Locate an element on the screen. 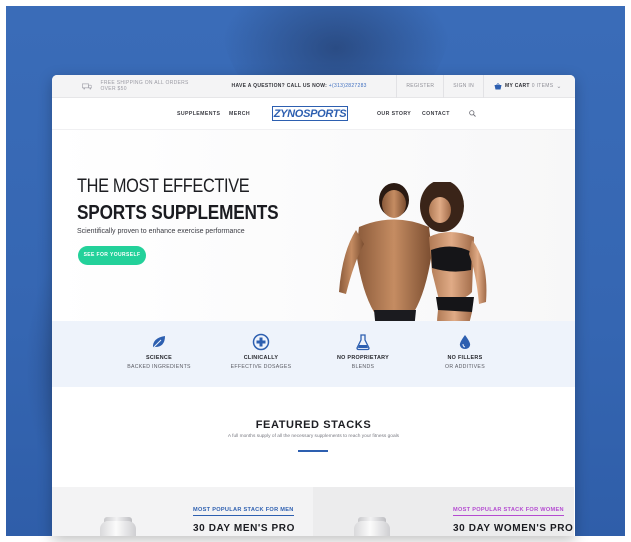 Image resolution: width=631 pixels, height=542 pixels. title-underline is located at coordinates (313, 451).